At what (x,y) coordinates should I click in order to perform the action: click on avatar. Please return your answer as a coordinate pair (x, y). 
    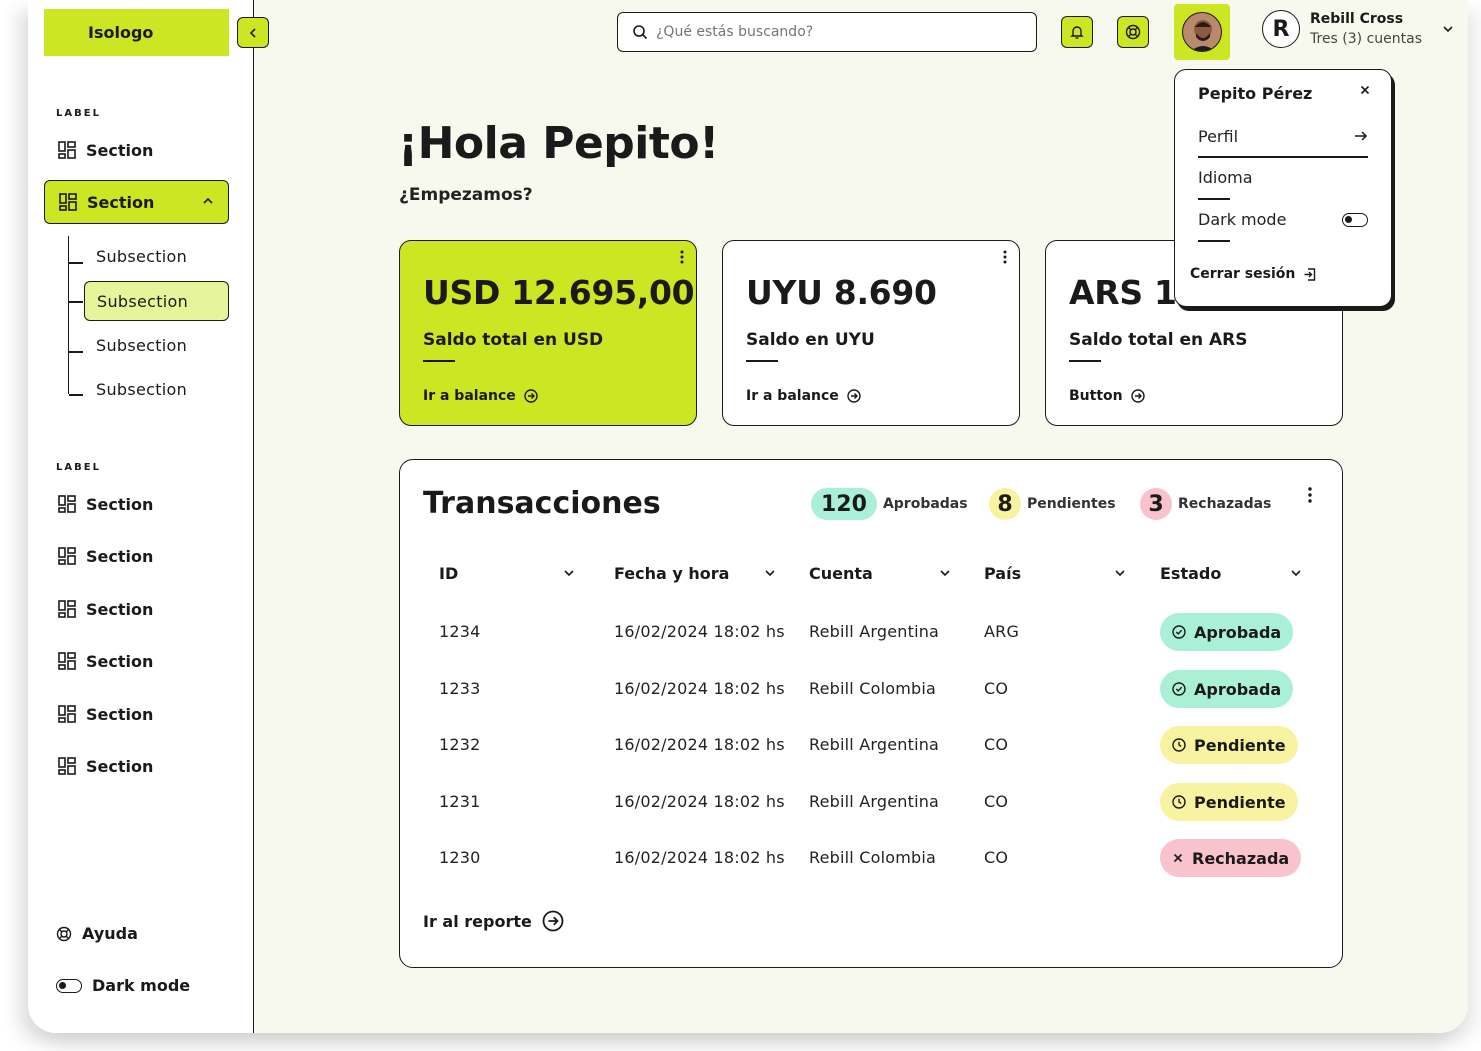
    Looking at the image, I should click on (1202, 32).